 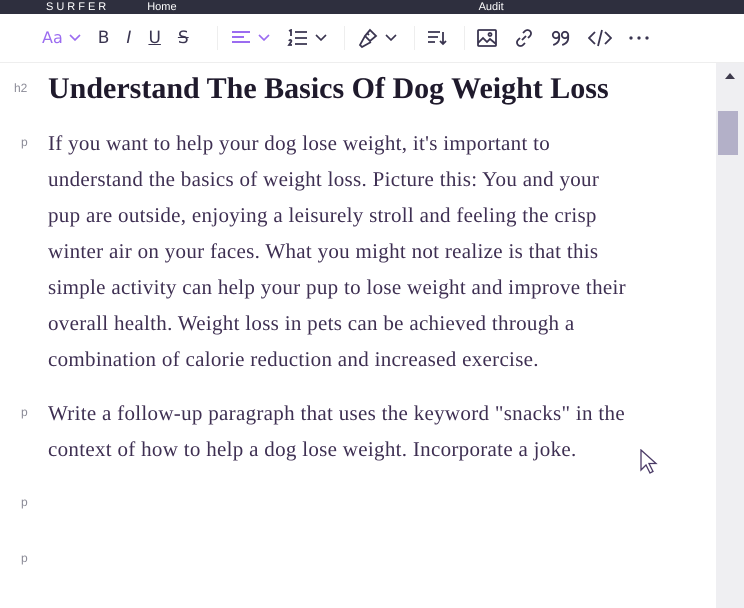 I want to click on nav-link: Home, so click(x=162, y=7).